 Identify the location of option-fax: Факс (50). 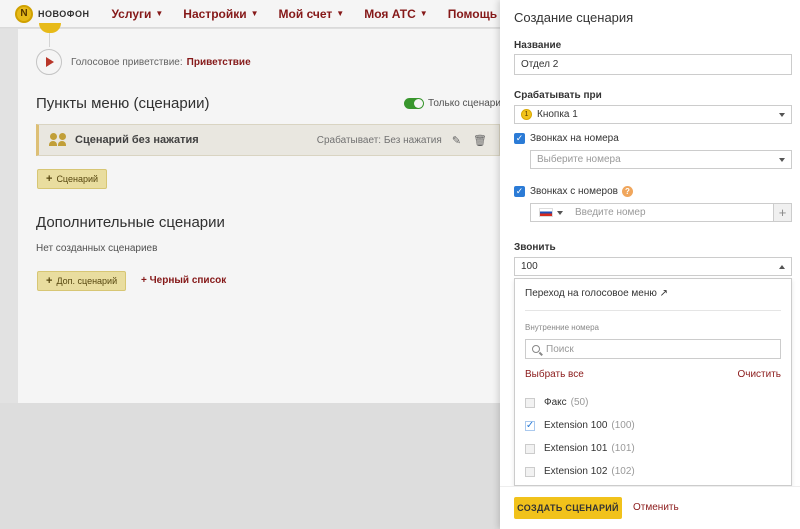
(556, 402).